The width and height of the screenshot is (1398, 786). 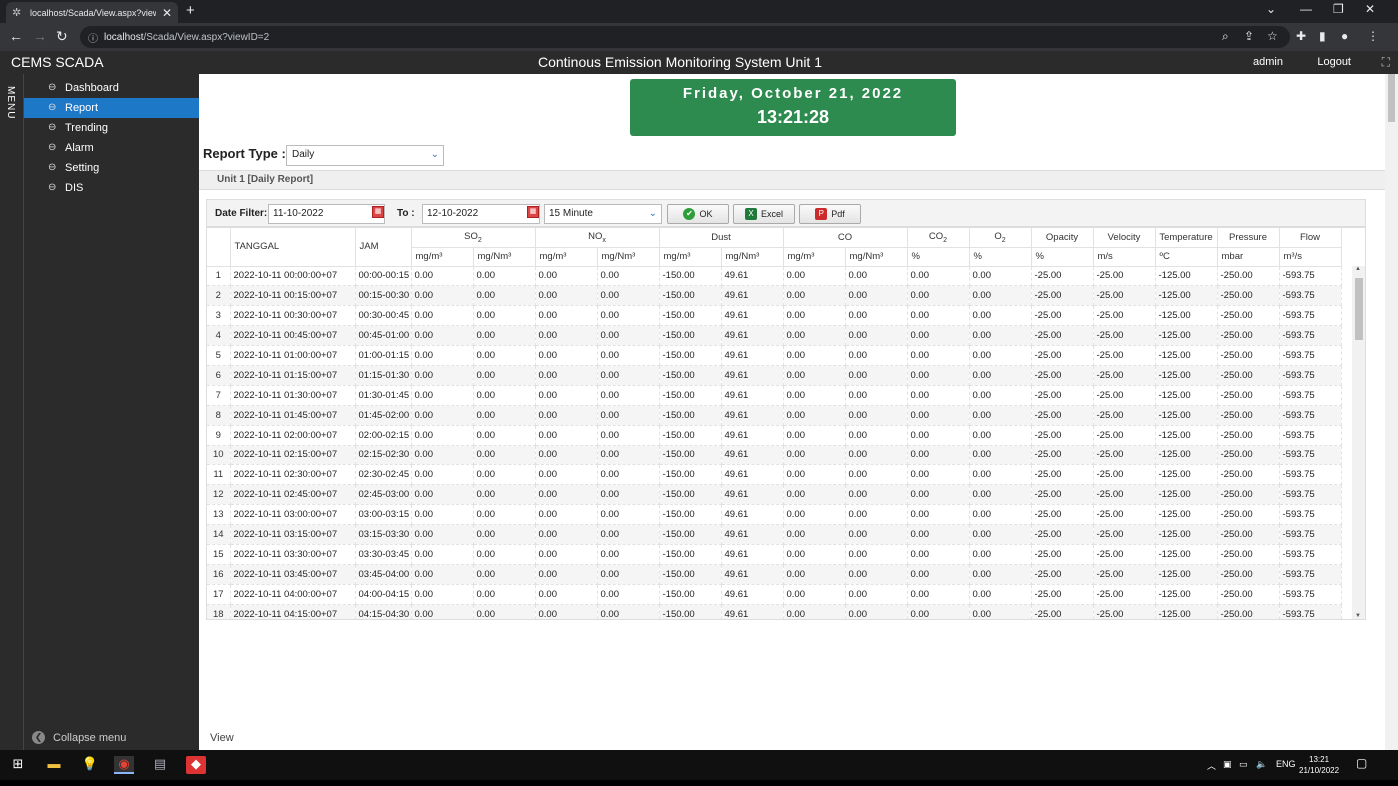 I want to click on more-icon: ⋮, so click(x=1373, y=36).